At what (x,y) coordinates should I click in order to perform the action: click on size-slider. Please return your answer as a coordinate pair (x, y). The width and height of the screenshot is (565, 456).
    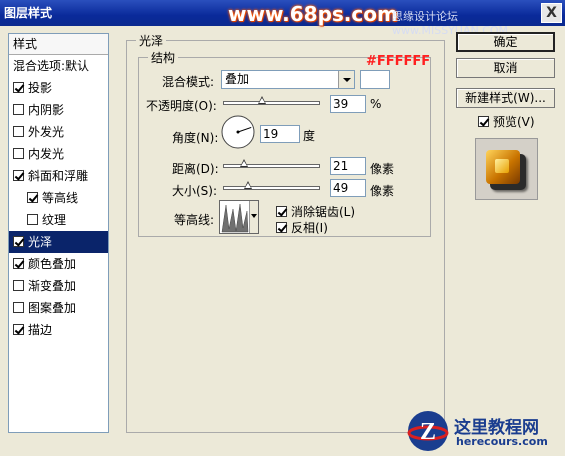
    Looking at the image, I should click on (271, 185).